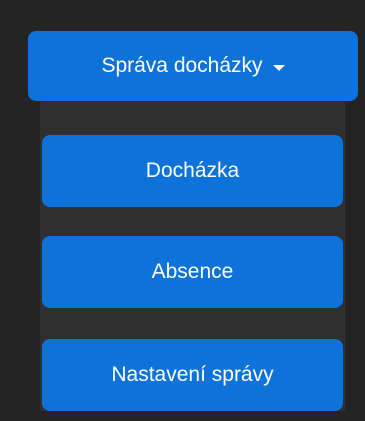  I want to click on menu-item-absence: Absence, so click(192, 272).